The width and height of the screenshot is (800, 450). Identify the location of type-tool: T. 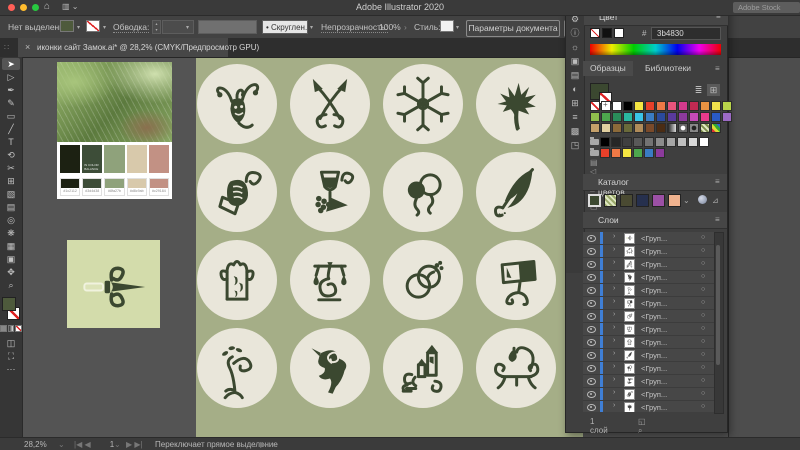
(11, 142).